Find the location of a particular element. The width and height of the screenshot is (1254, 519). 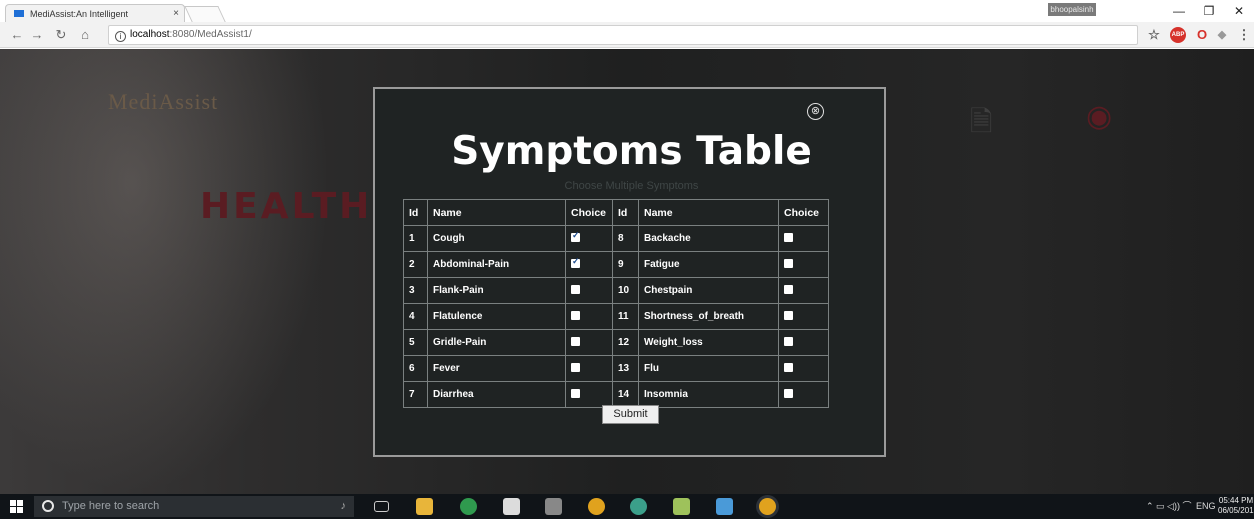

table-header-row: Id Name Choice Id Name Choice is located at coordinates (616, 212).